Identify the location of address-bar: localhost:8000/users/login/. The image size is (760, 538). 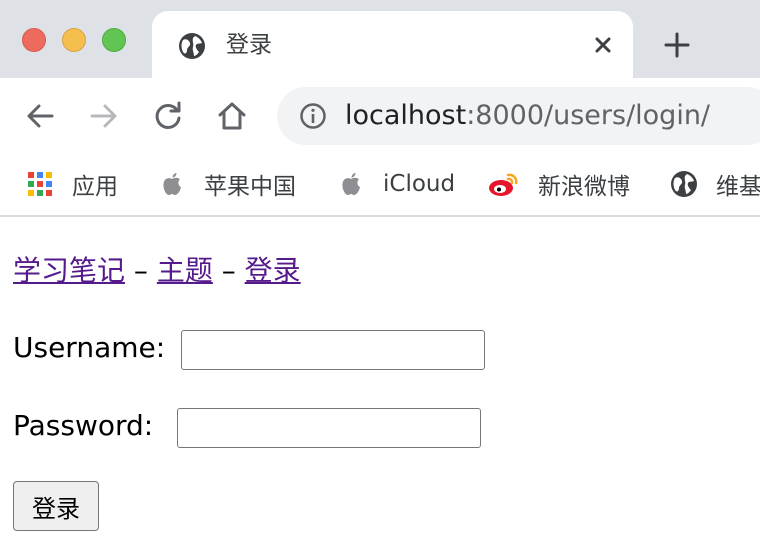
(518, 116).